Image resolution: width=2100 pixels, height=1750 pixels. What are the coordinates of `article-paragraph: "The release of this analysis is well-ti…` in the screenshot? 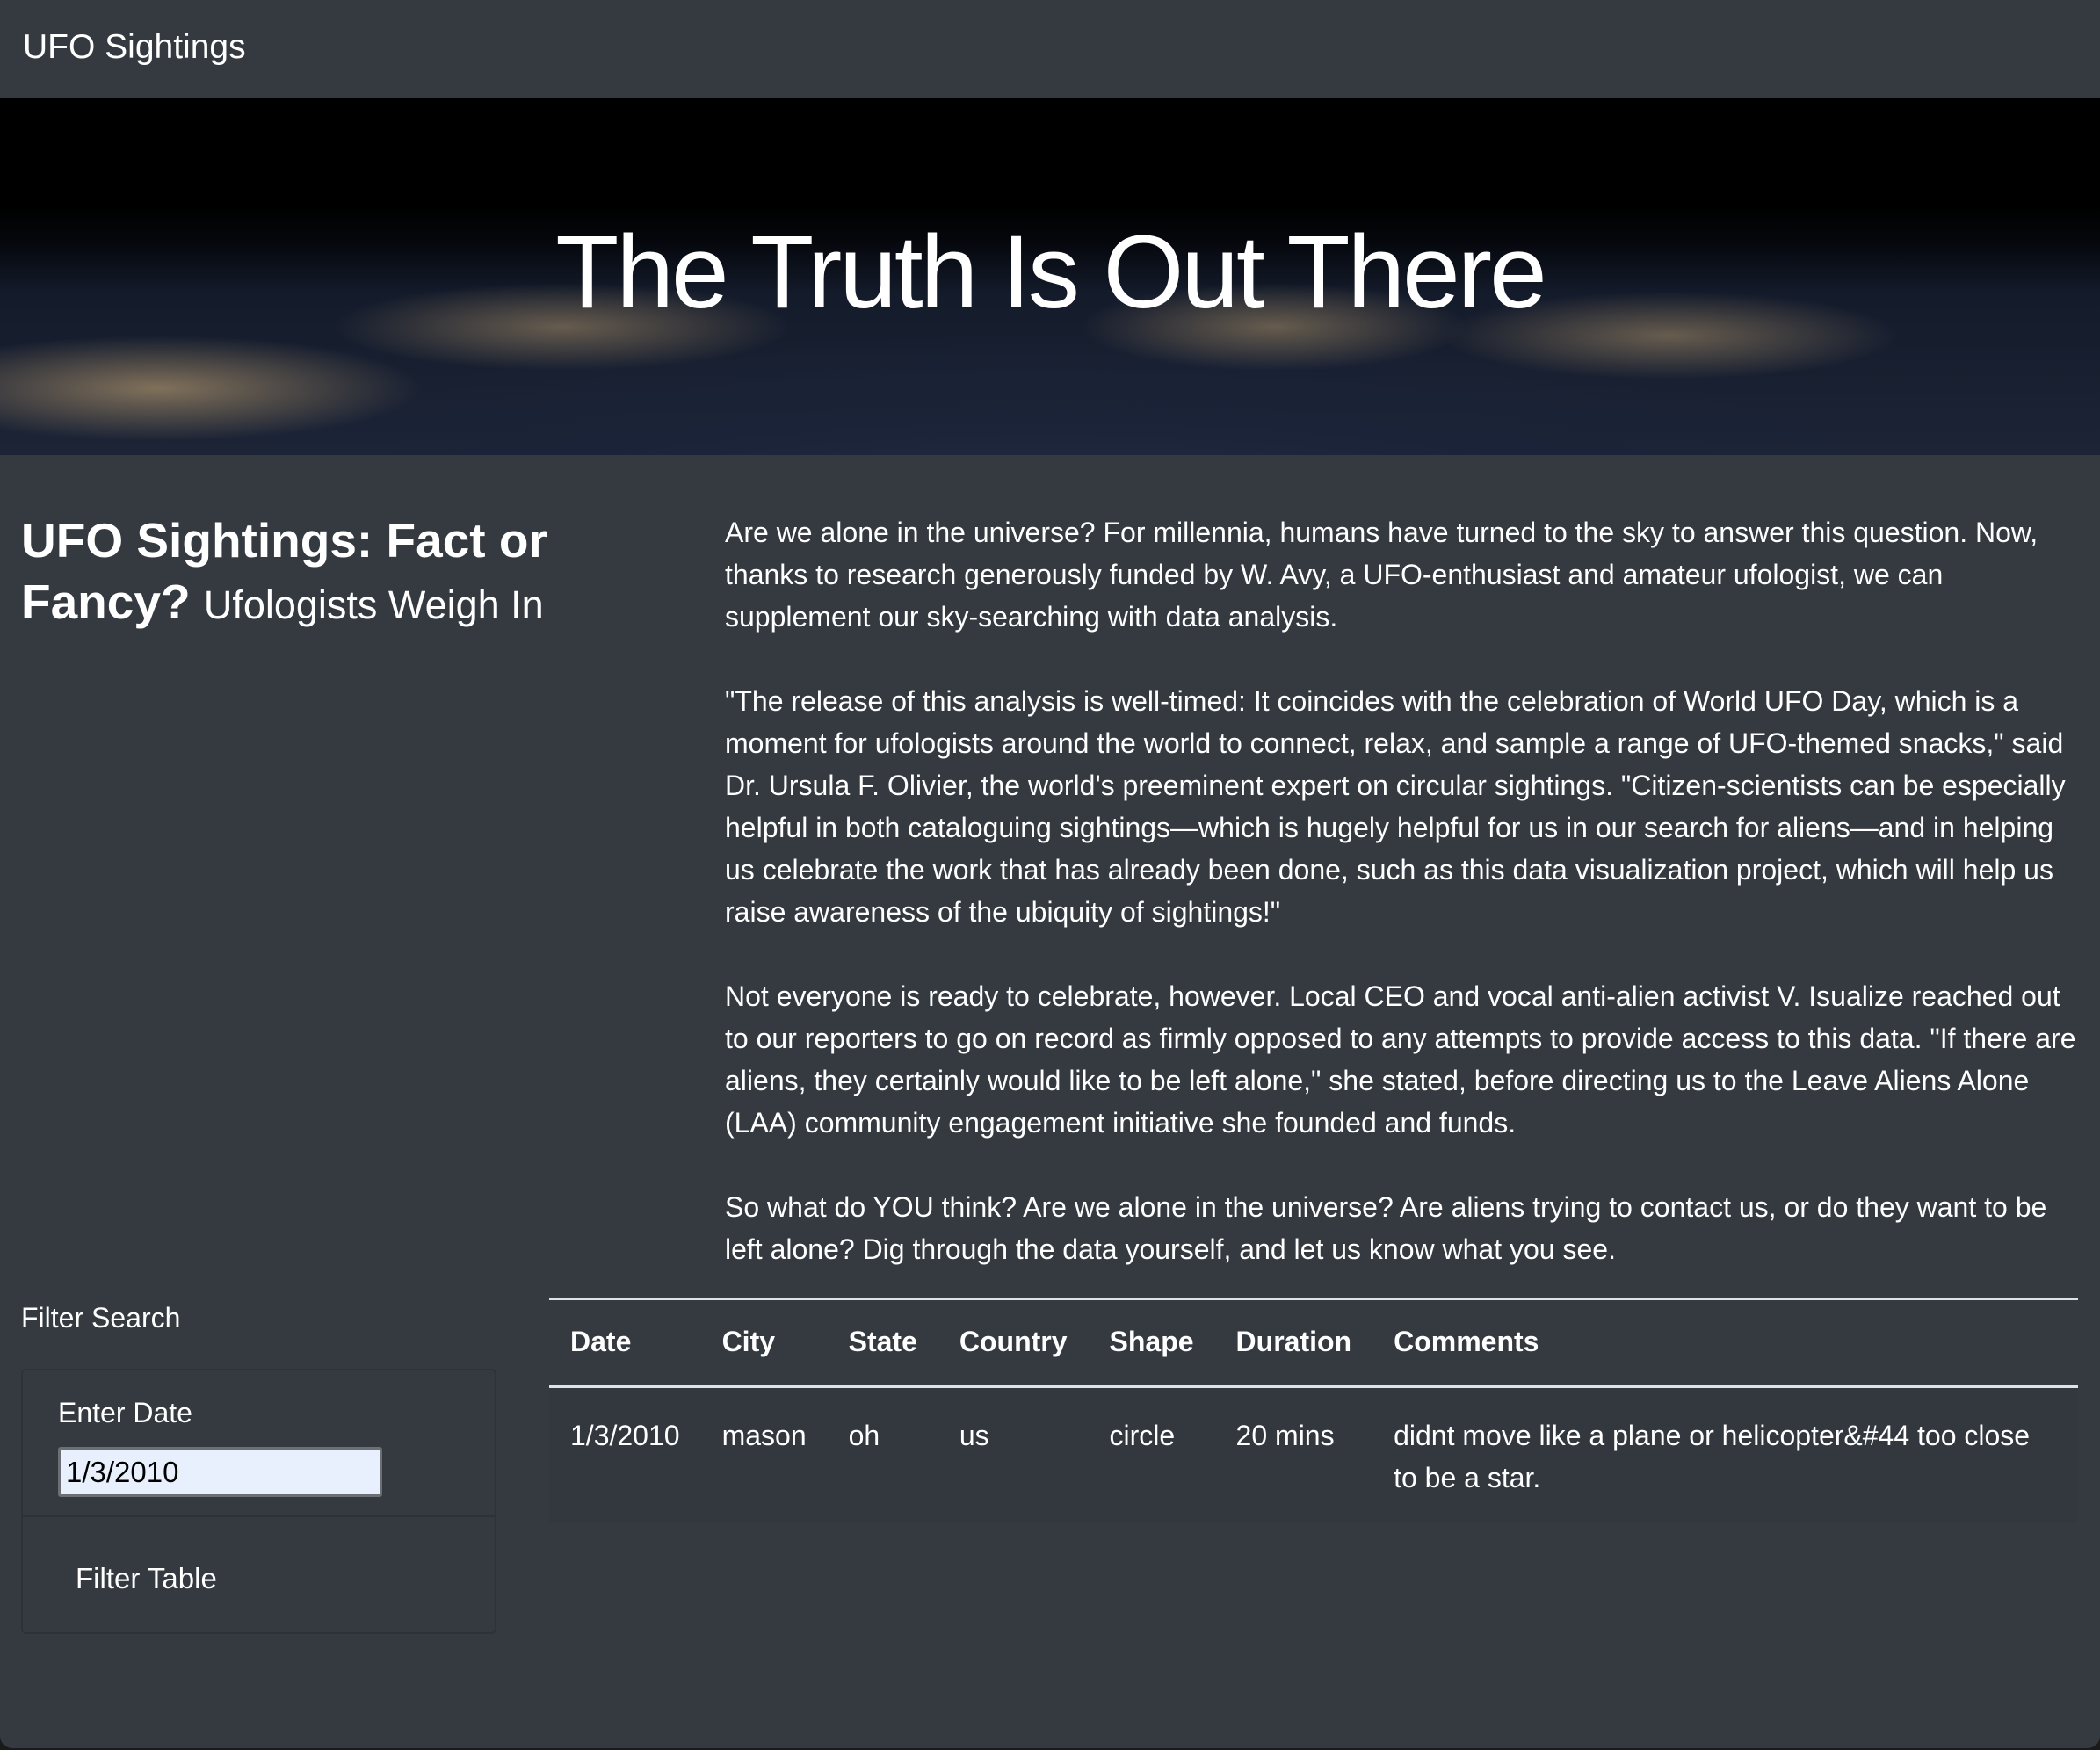 It's located at (1395, 806).